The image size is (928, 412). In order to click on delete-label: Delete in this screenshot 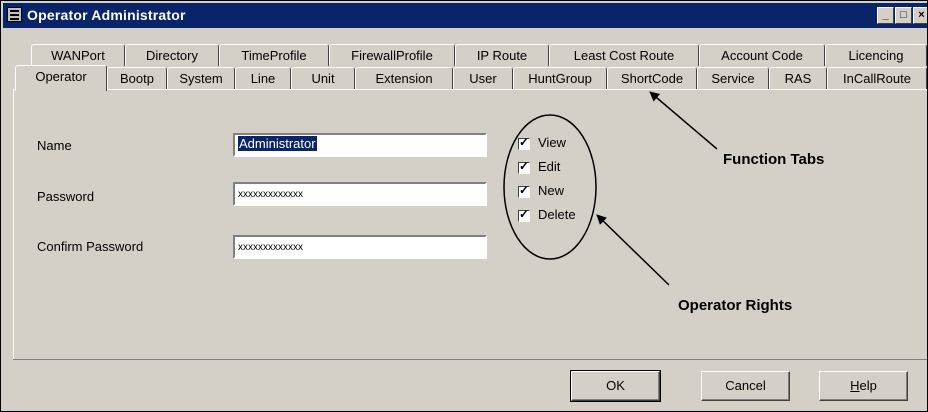, I will do `click(557, 214)`.